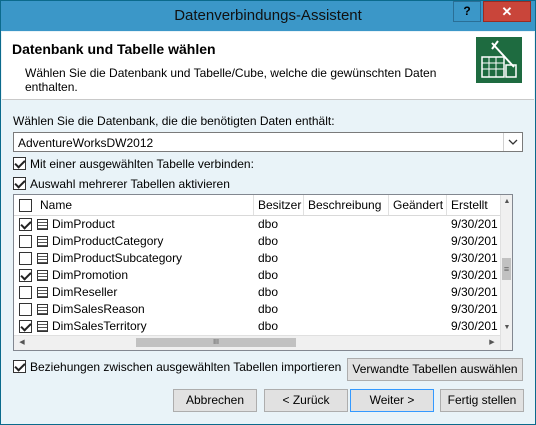 The image size is (536, 425). I want to click on column-header-owner: Besitzer, so click(279, 205).